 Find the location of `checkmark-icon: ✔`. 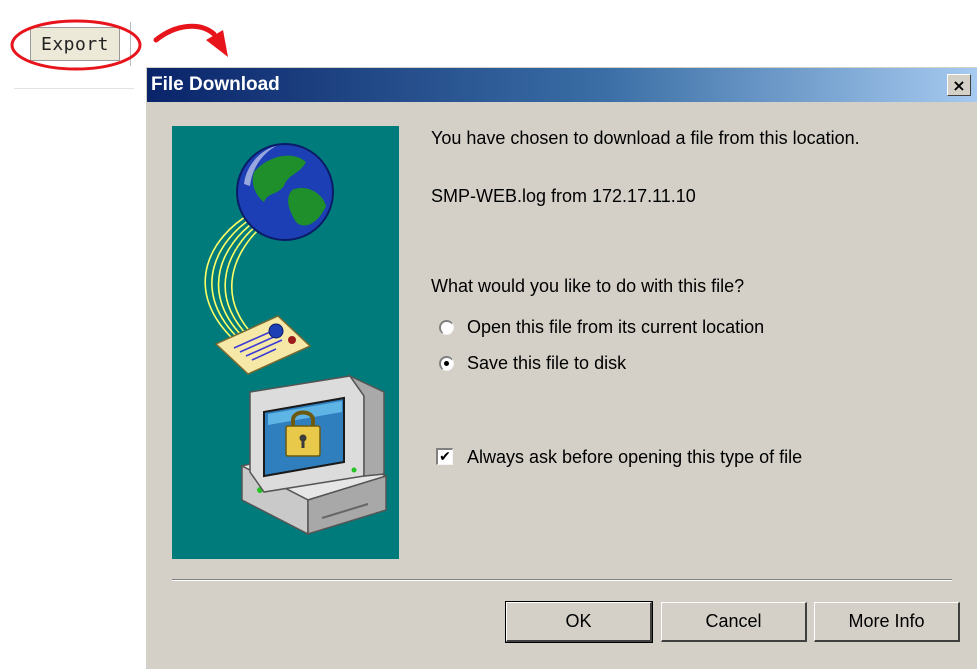

checkmark-icon: ✔ is located at coordinates (445, 457).